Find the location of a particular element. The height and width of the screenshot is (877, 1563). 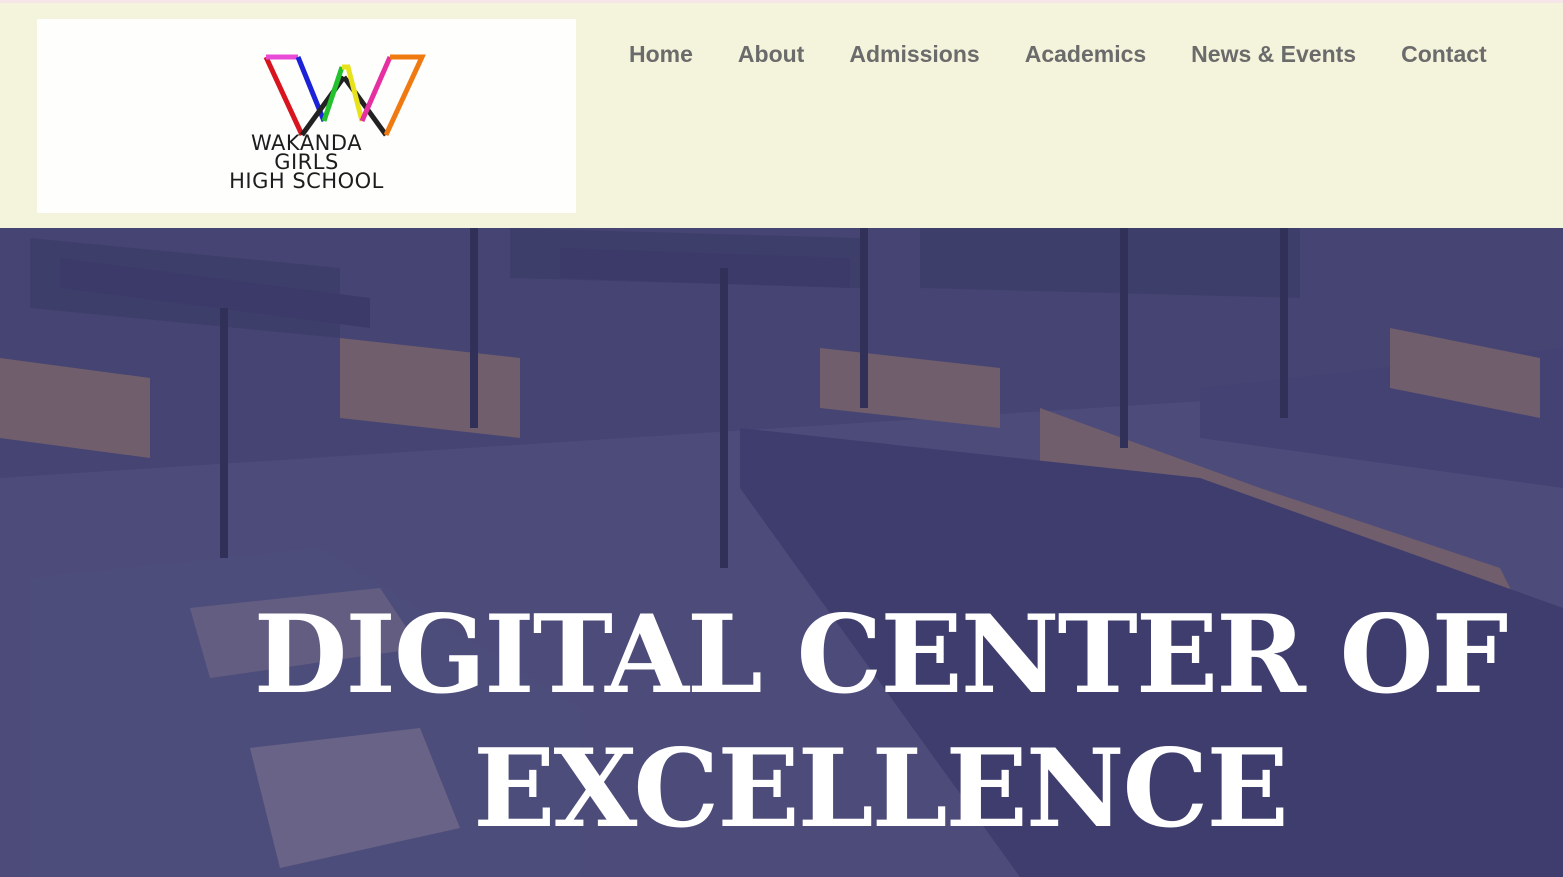

nav-about: About is located at coordinates (771, 54).